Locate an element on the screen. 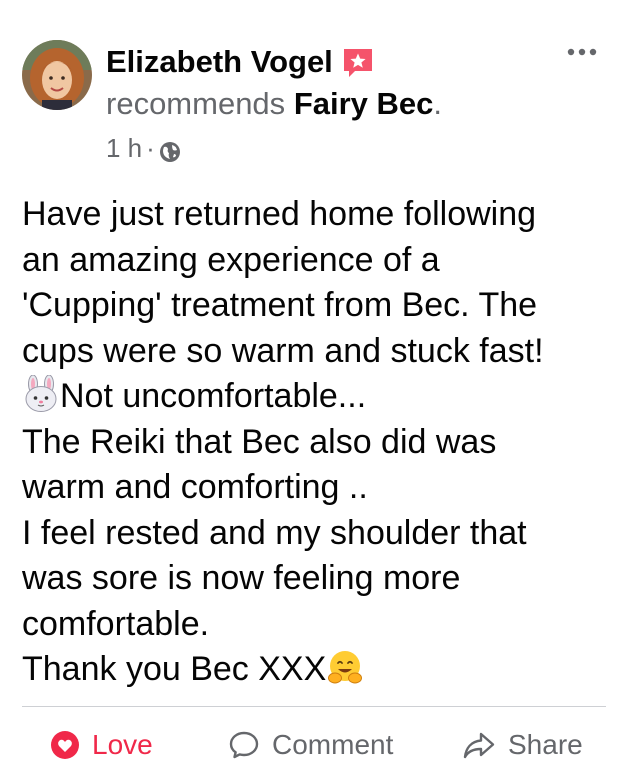 The image size is (627, 768). post-body-line: was sore is now feeling more is located at coordinates (241, 578).